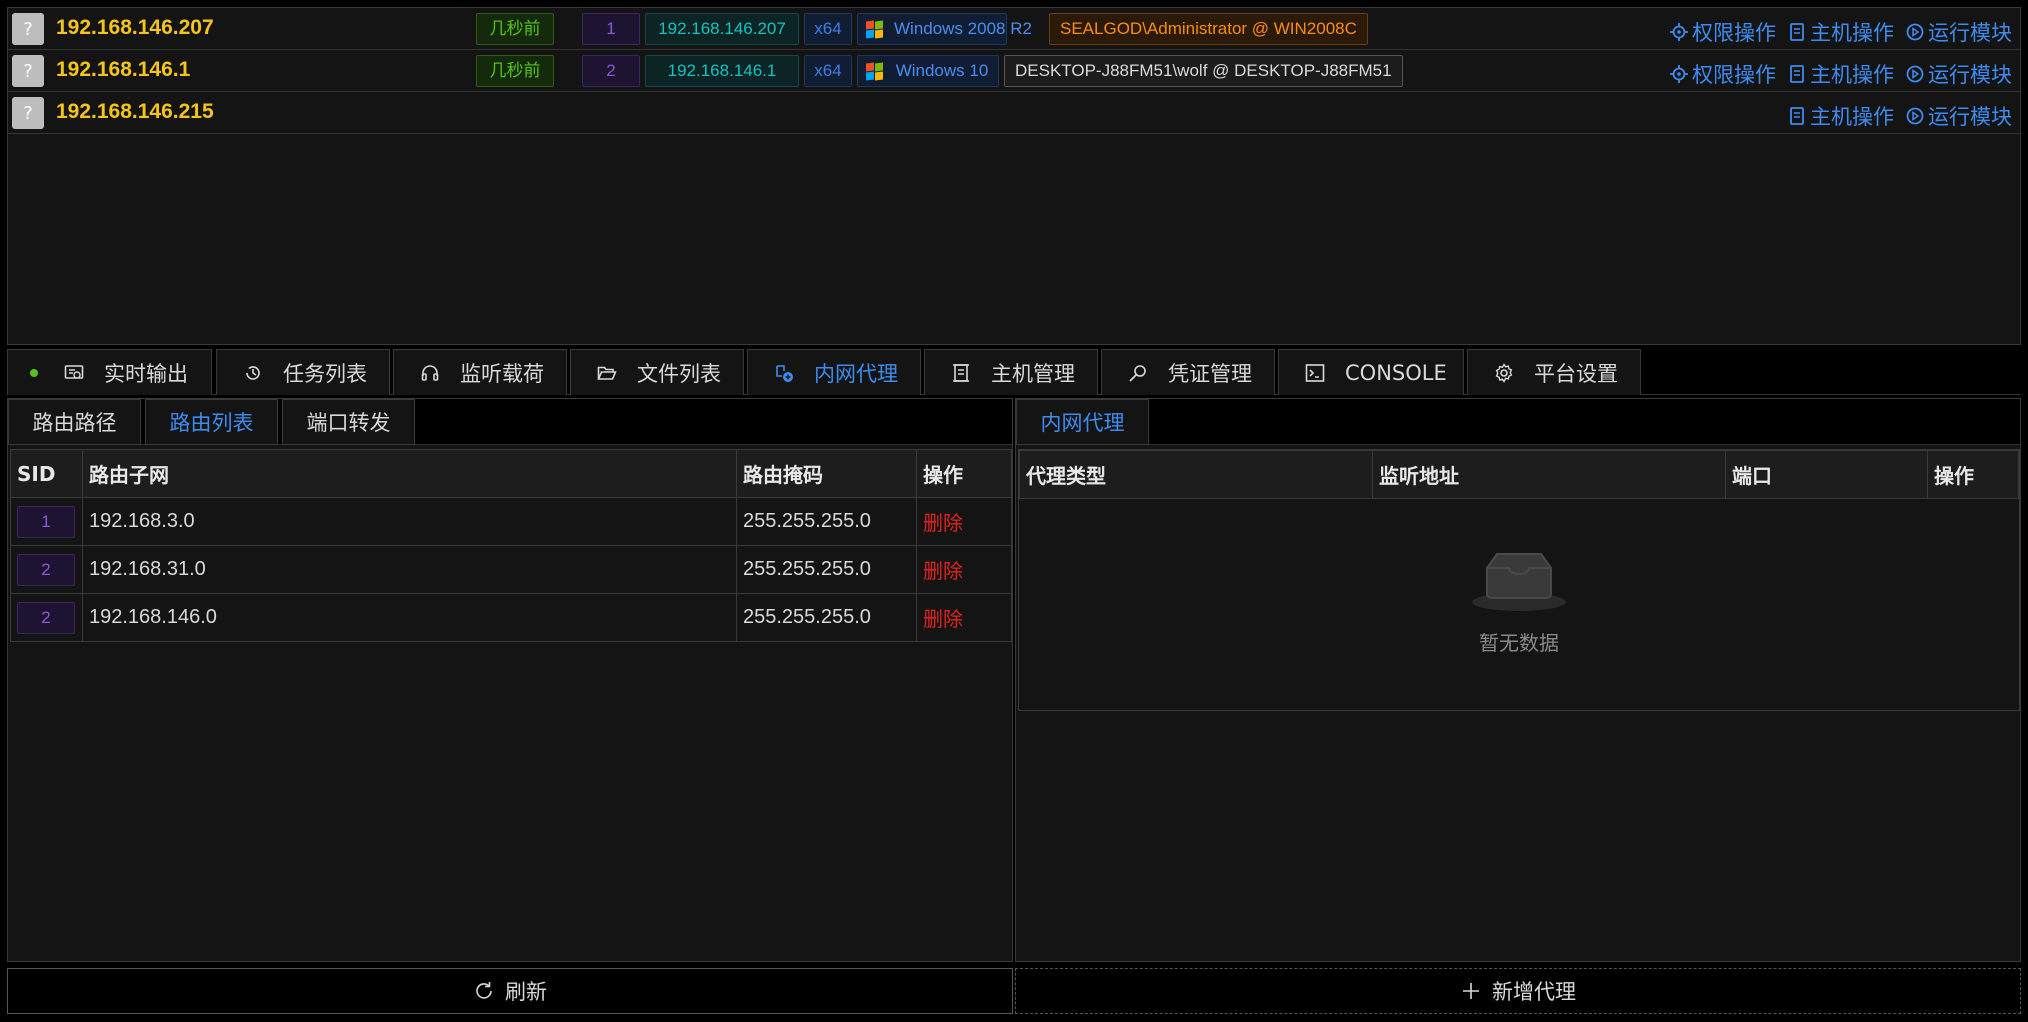  I want to click on host-ip: 192.168.146.207, so click(135, 27).